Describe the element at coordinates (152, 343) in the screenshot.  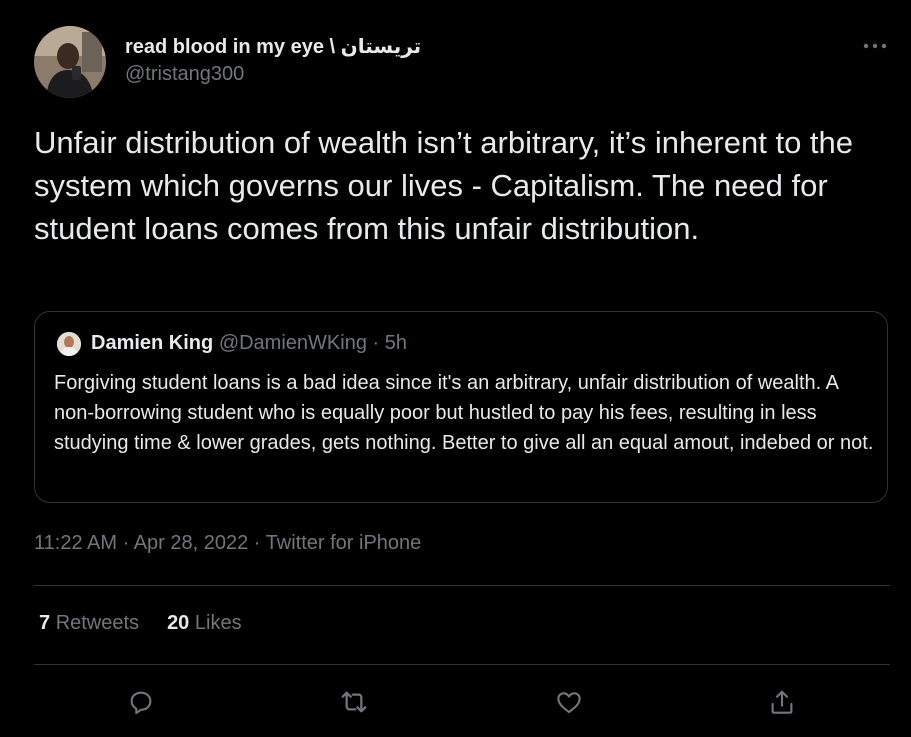
I see `quoted-author-name: Damien King` at that location.